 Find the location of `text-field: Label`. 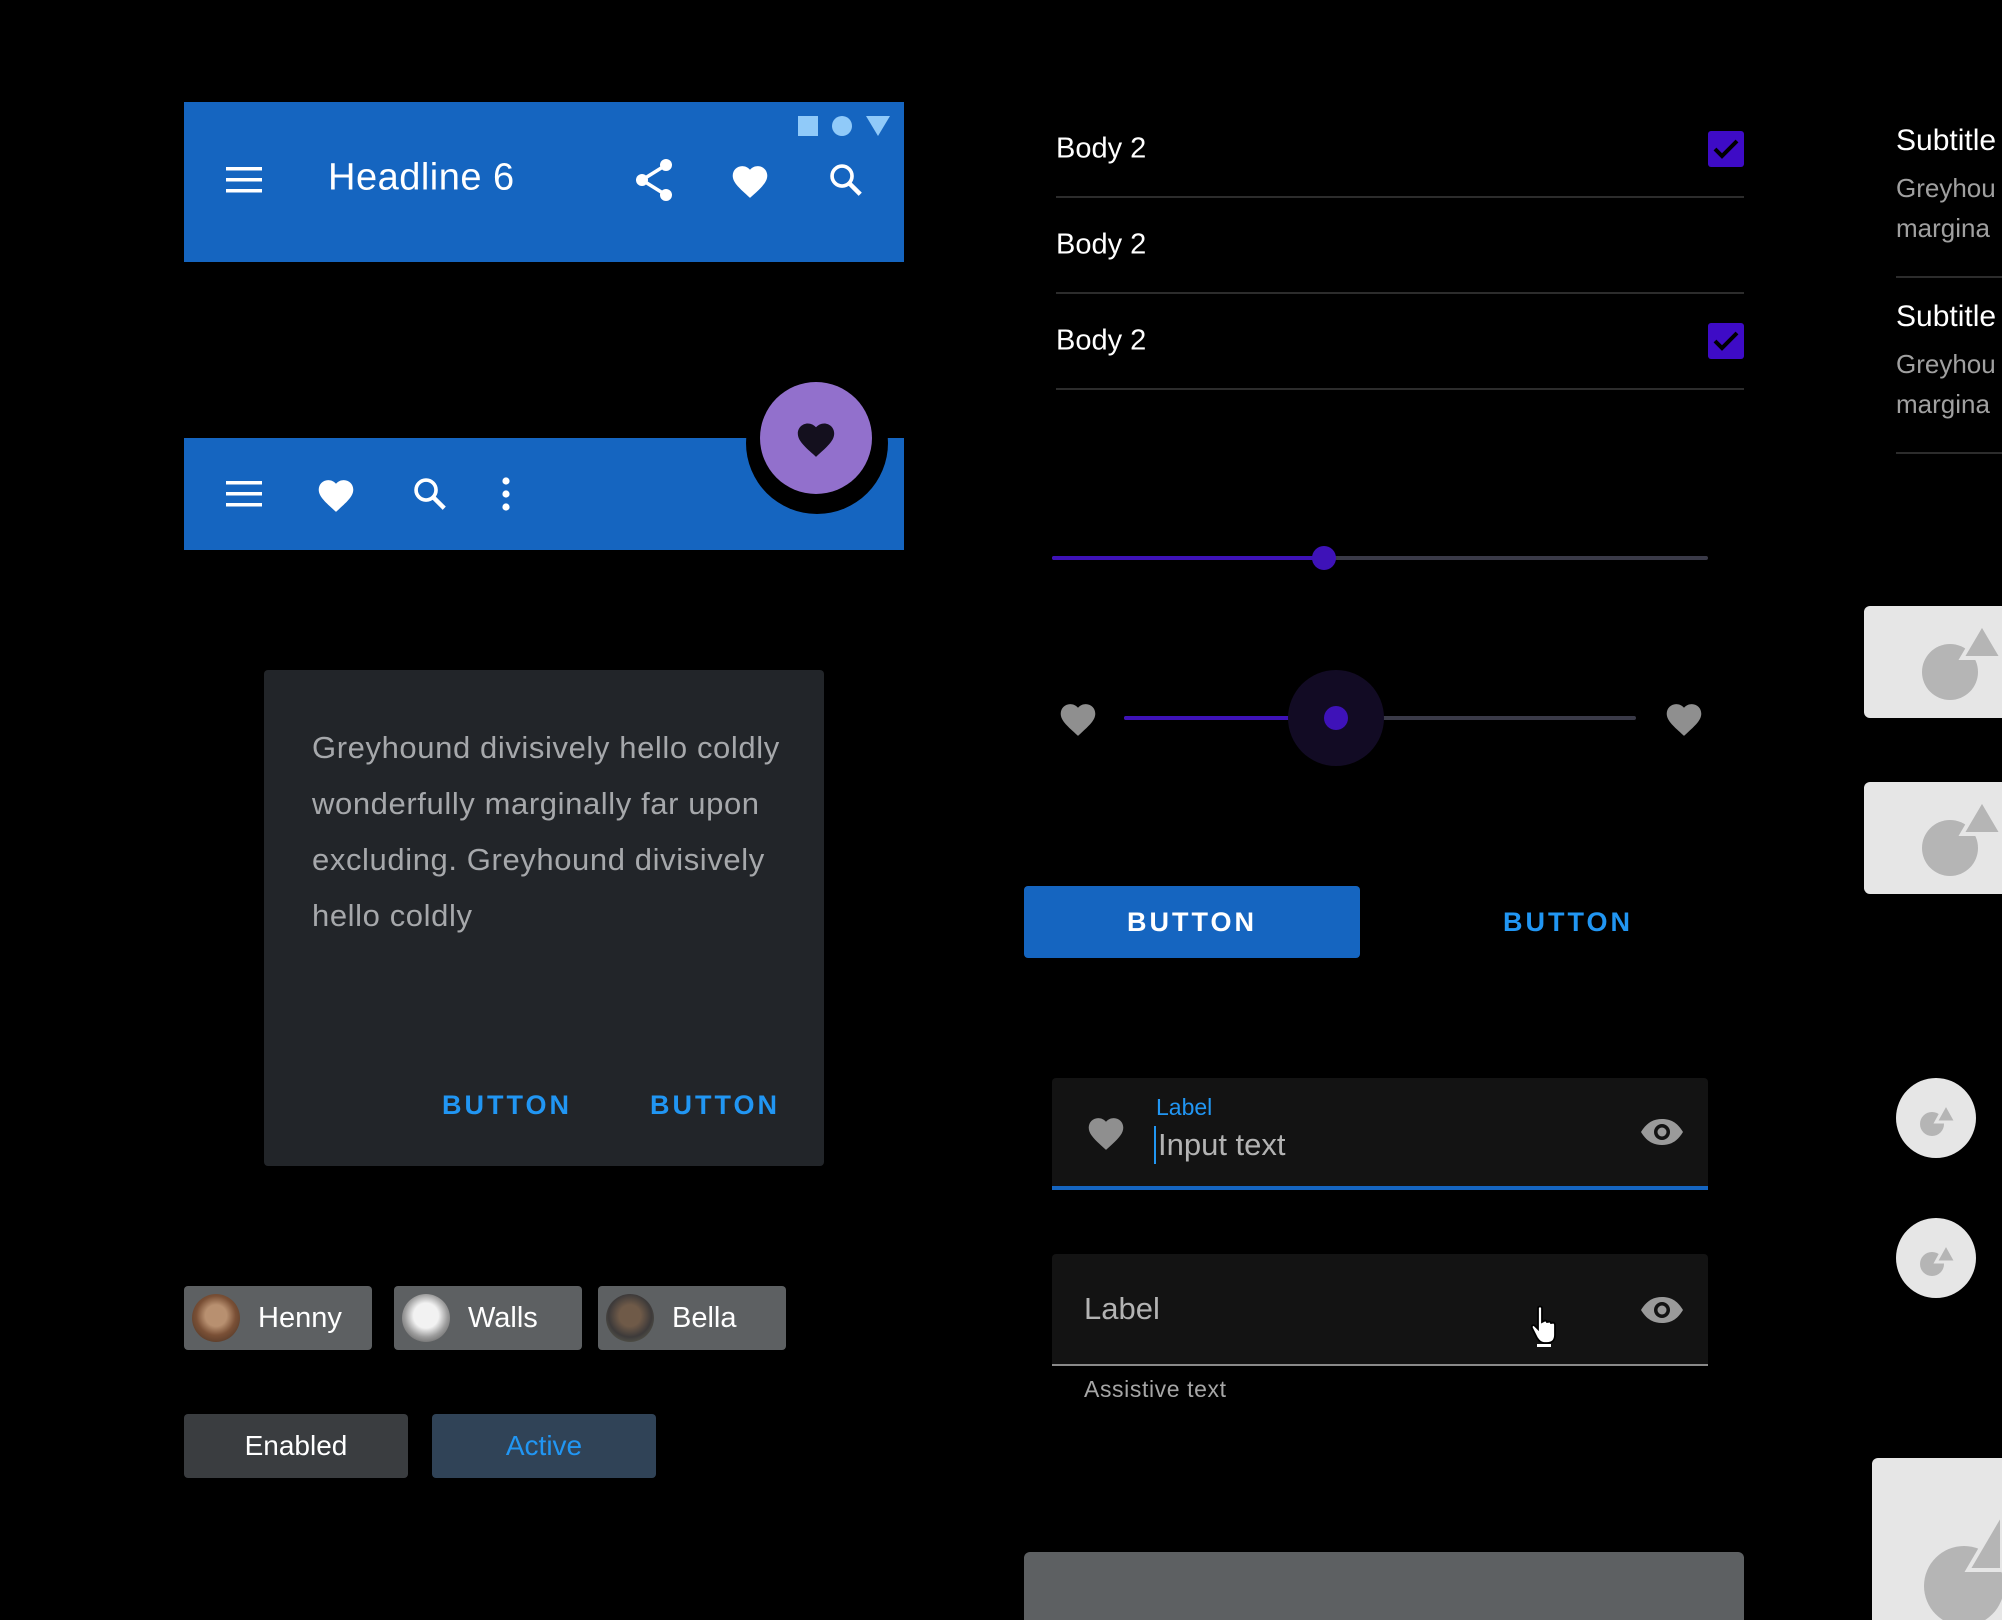

text-field: Label is located at coordinates (1380, 1310).